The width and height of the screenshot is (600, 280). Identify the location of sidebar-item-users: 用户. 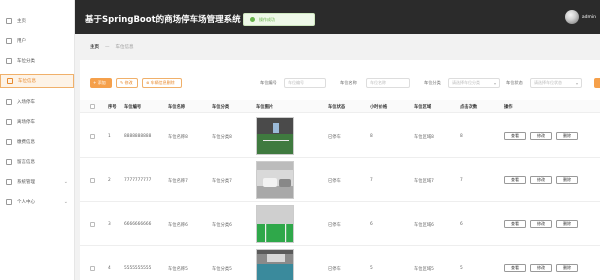
(37, 41).